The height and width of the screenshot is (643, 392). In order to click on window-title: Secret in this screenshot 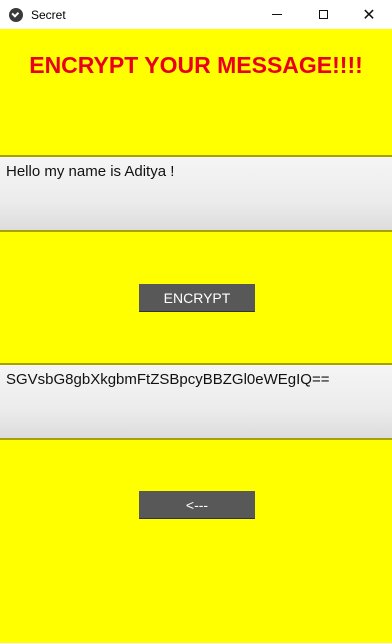, I will do `click(48, 14)`.